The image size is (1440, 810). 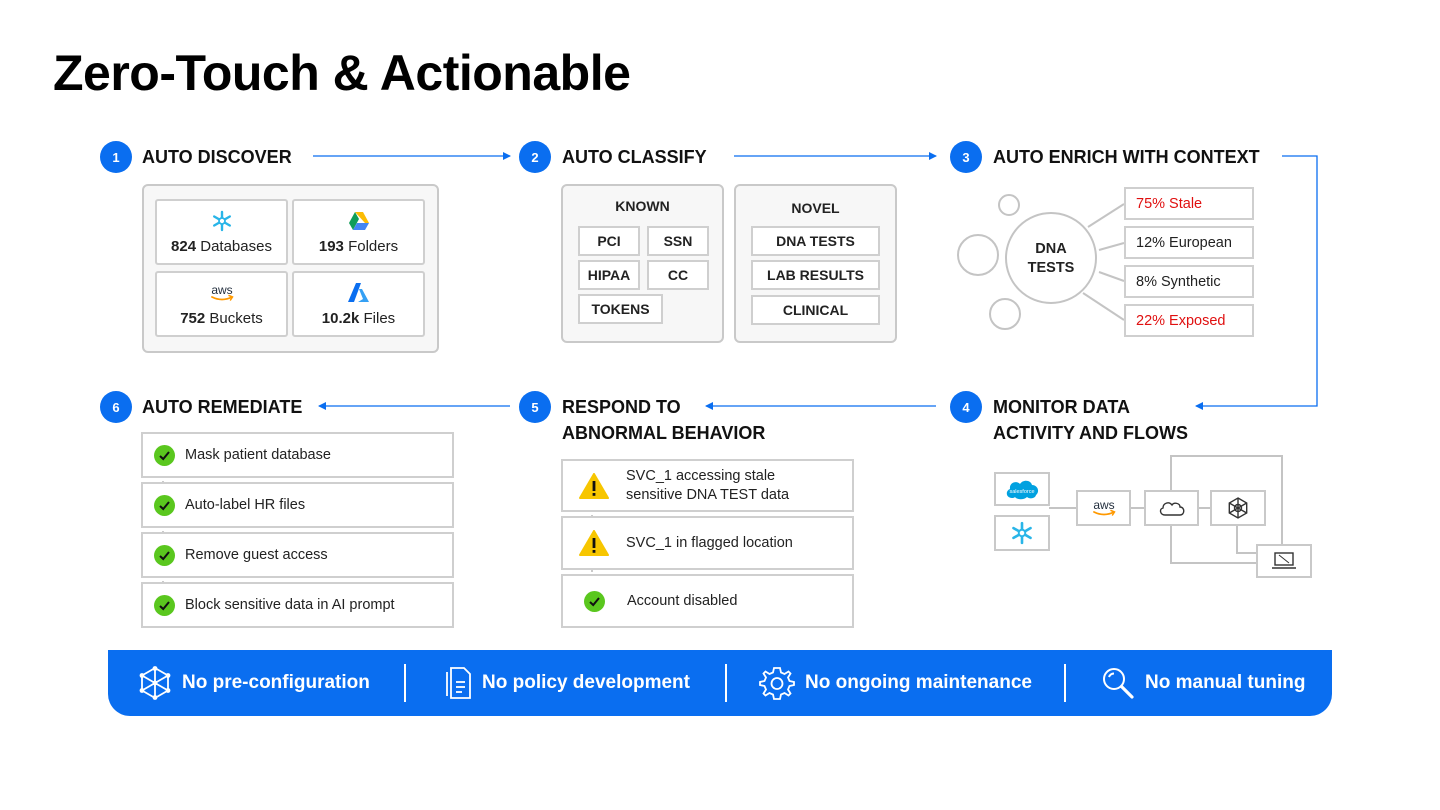 What do you see at coordinates (276, 682) in the screenshot?
I see `feature-1-label: No pre-configuration` at bounding box center [276, 682].